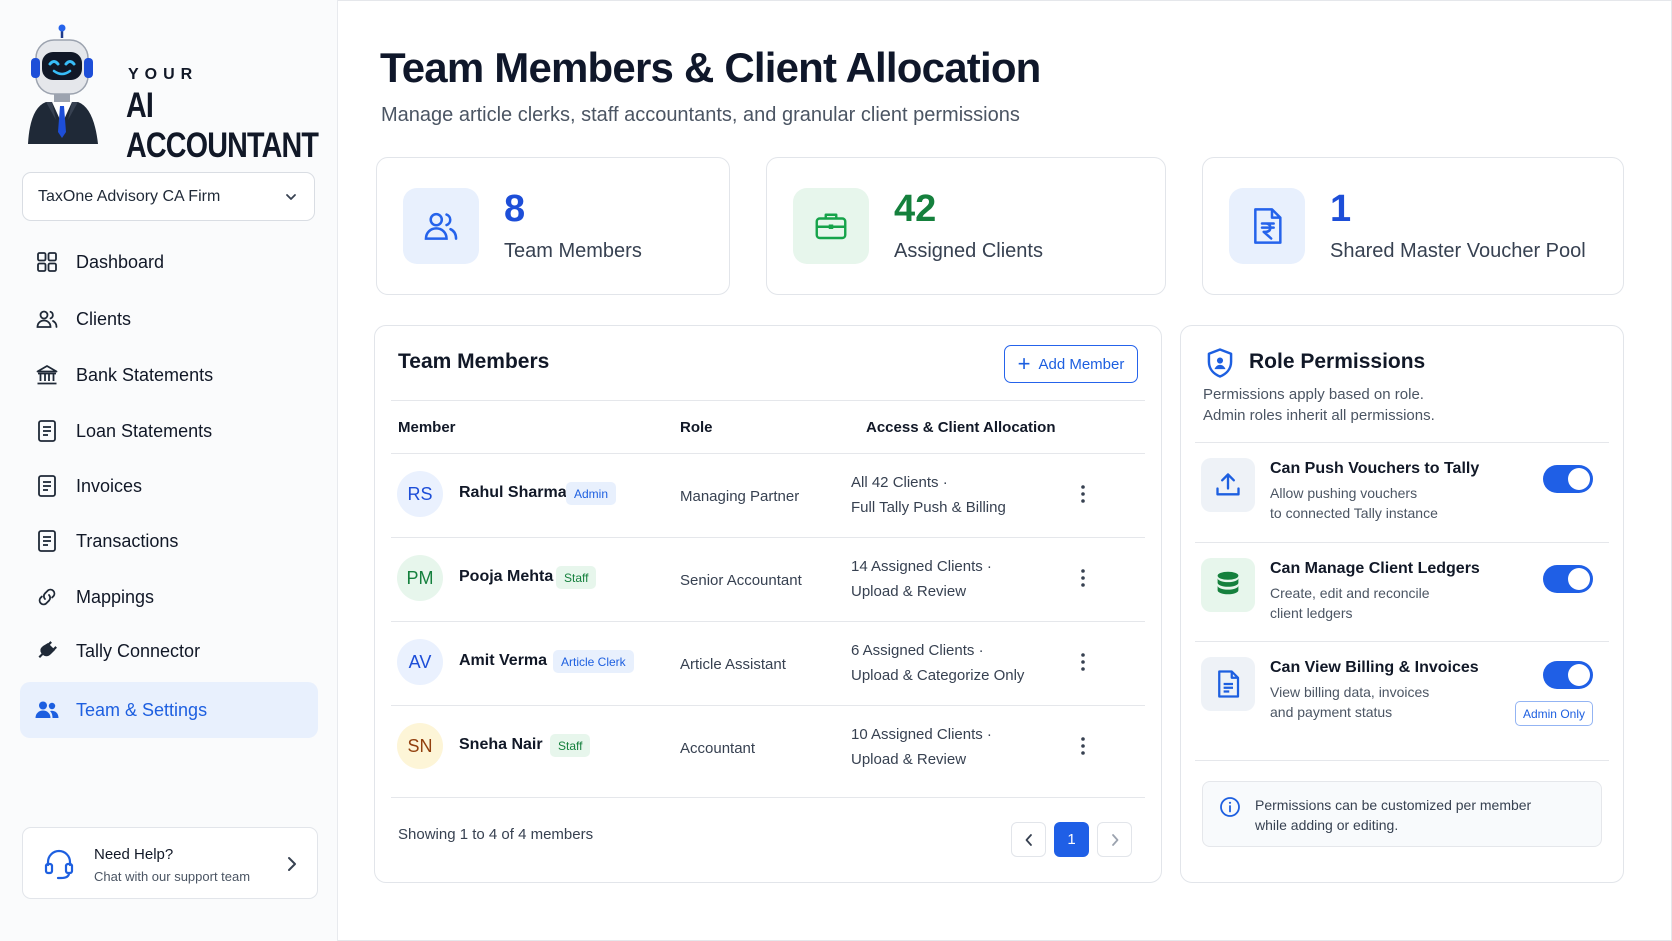 The height and width of the screenshot is (941, 1672). Describe the element at coordinates (127, 540) in the screenshot. I see `sidebar-item-label: Transactions` at that location.